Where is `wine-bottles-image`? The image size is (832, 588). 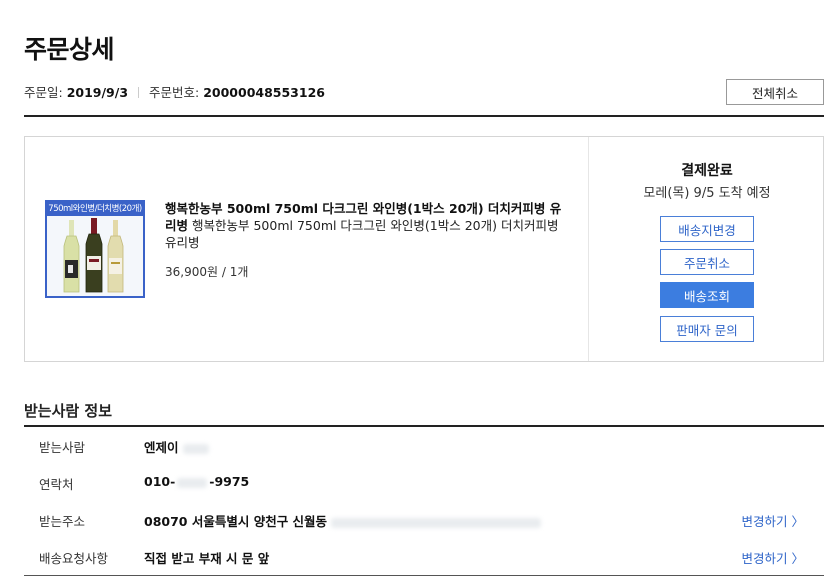 wine-bottles-image is located at coordinates (93, 255).